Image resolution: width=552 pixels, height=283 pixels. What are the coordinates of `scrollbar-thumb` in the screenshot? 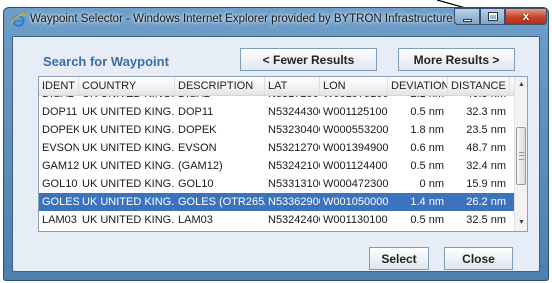 It's located at (521, 156).